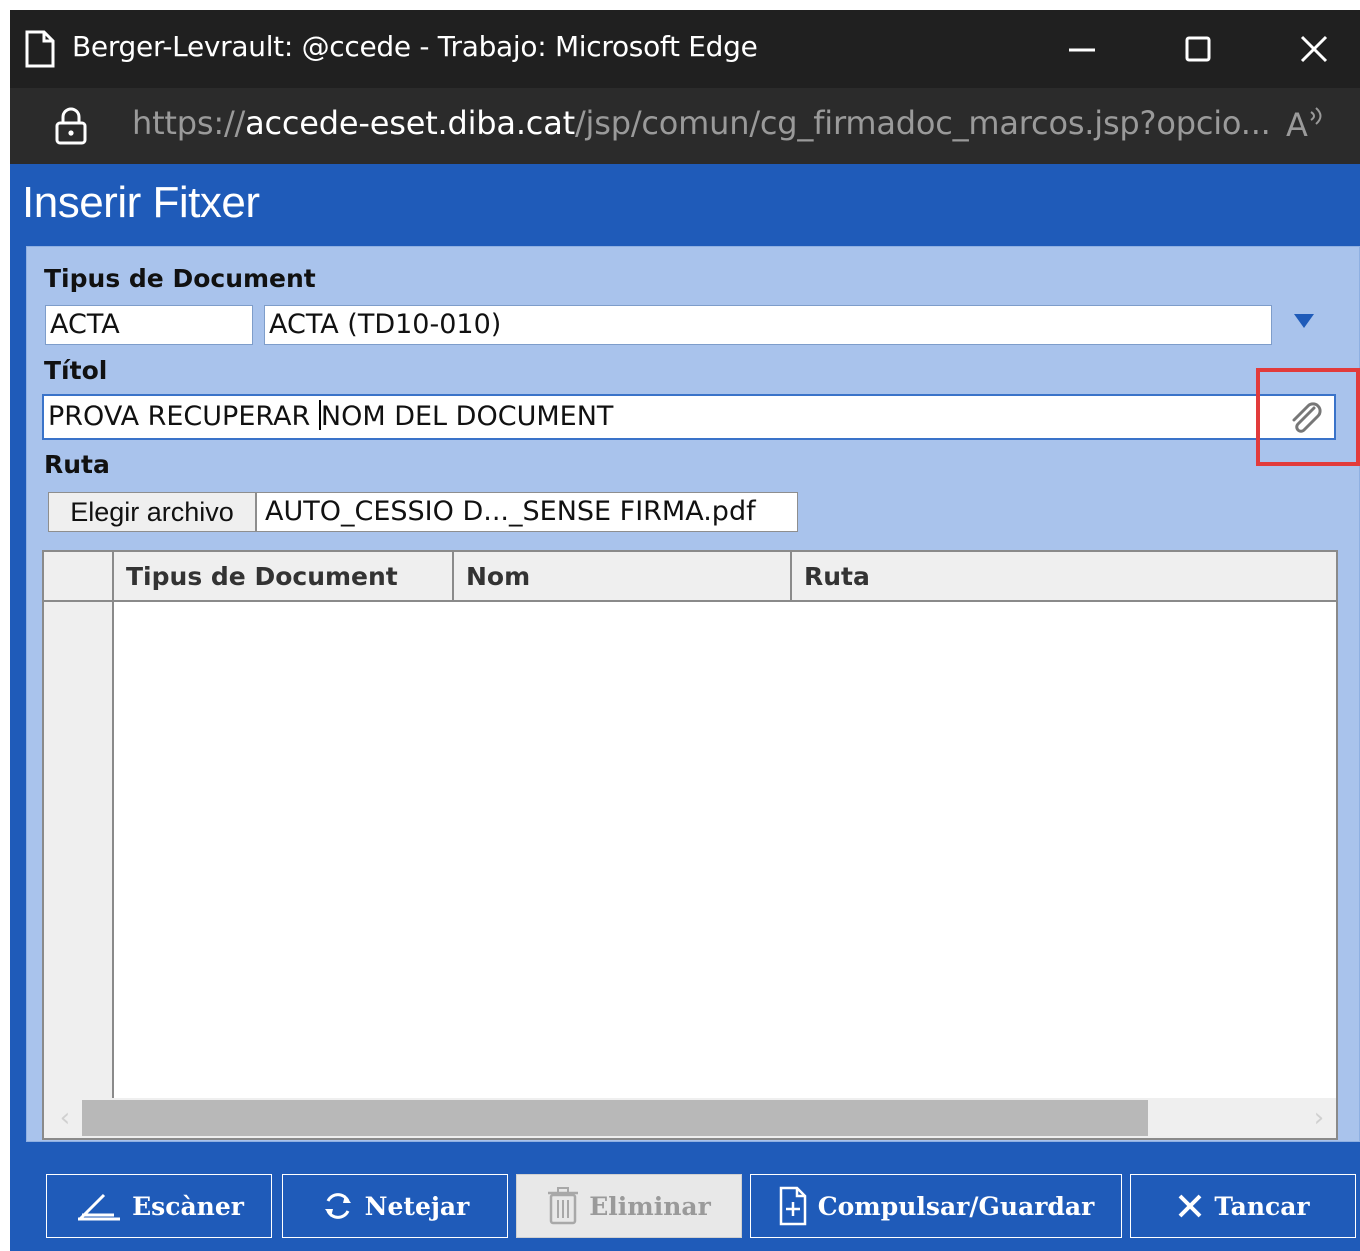 This screenshot has height=1251, width=1360. What do you see at coordinates (1262, 1206) in the screenshot?
I see `close-label: Tancar` at bounding box center [1262, 1206].